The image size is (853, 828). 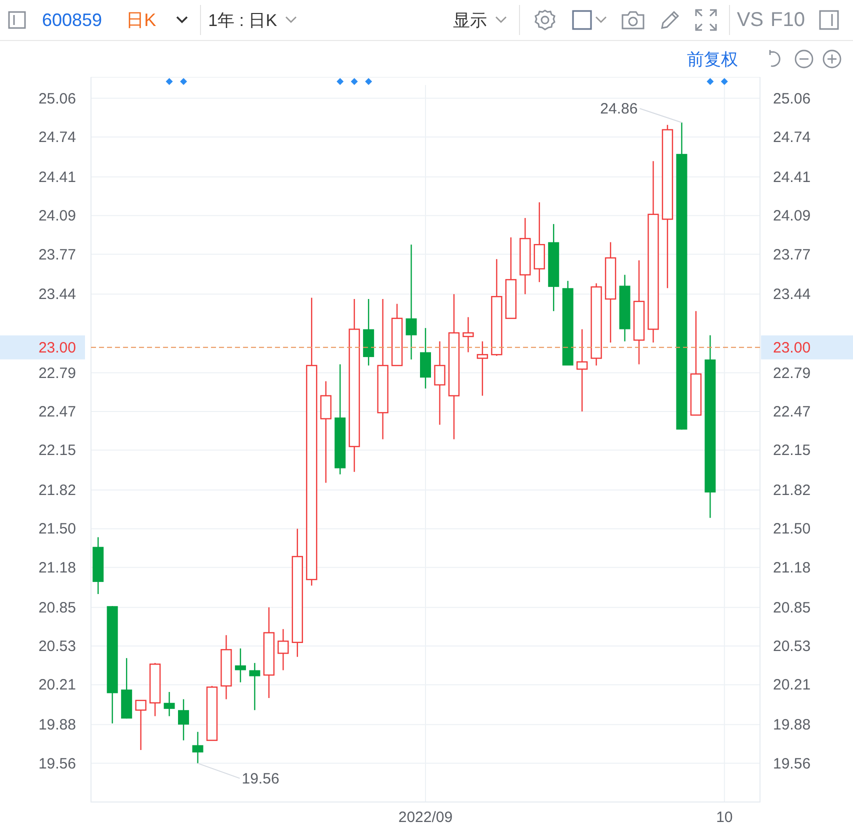 What do you see at coordinates (545, 20) in the screenshot?
I see `settings-icon` at bounding box center [545, 20].